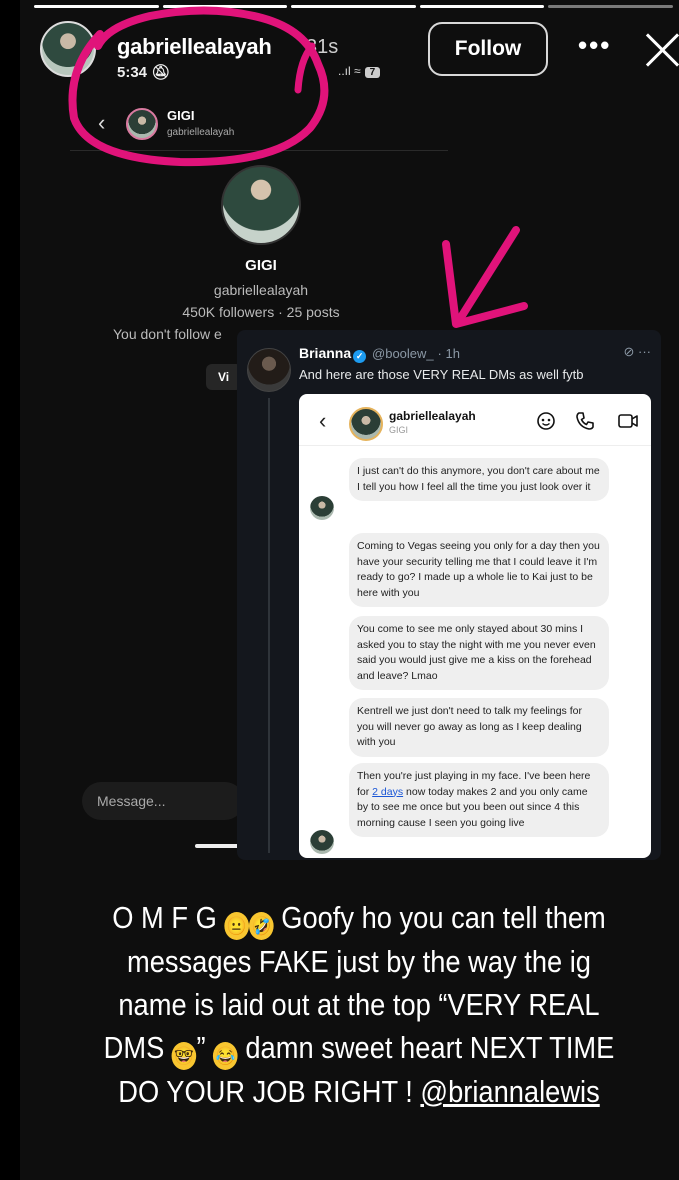 The height and width of the screenshot is (1180, 679). What do you see at coordinates (628, 421) in the screenshot?
I see `video-call-icon` at bounding box center [628, 421].